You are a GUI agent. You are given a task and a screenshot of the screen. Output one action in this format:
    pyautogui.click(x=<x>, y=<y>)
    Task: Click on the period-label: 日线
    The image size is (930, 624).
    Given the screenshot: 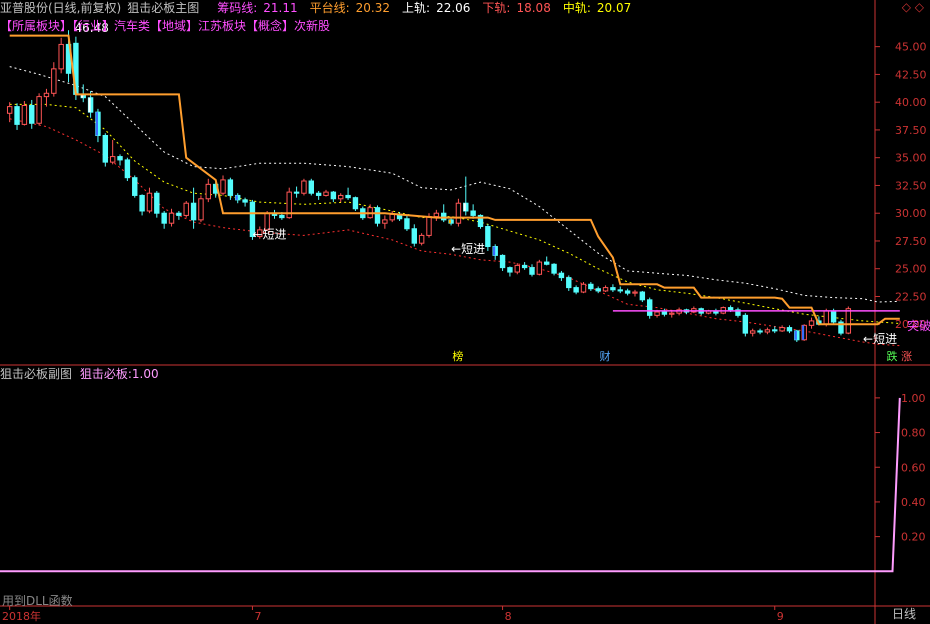 What is the action you would take?
    pyautogui.click(x=904, y=613)
    